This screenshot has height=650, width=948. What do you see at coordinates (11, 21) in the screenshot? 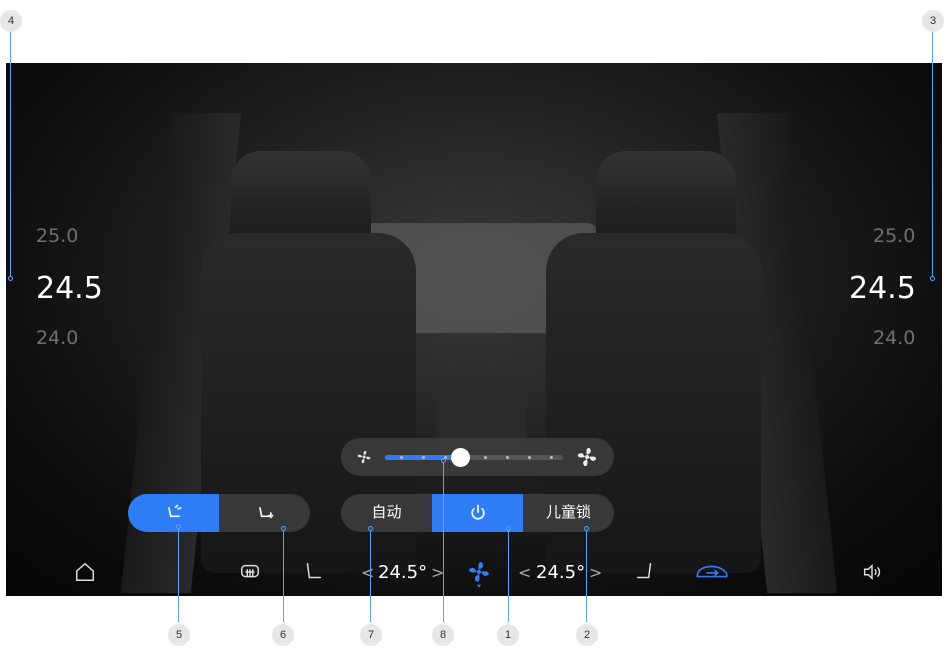
I see `callout-4: 4` at bounding box center [11, 21].